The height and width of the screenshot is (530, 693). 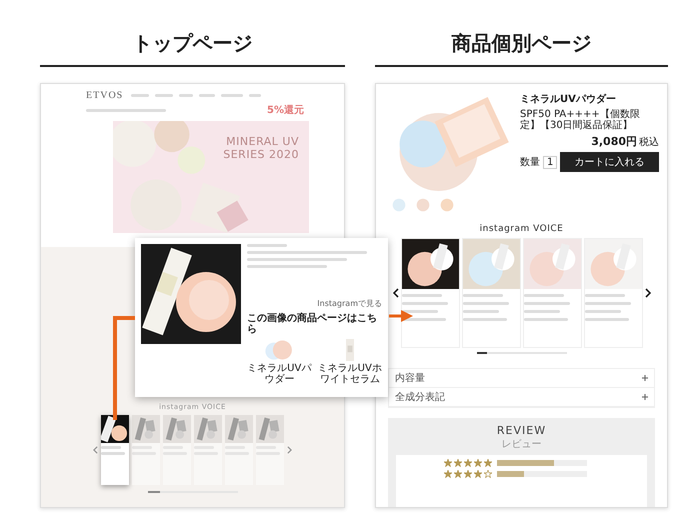 What do you see at coordinates (521, 430) in the screenshot?
I see `review-title: REVIEW` at bounding box center [521, 430].